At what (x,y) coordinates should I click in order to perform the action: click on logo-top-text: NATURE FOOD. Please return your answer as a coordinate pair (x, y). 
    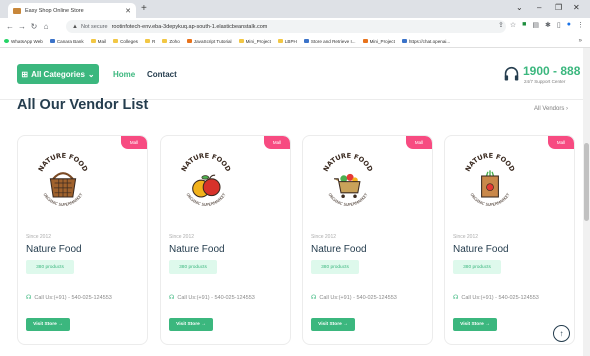
    Looking at the image, I should click on (348, 163).